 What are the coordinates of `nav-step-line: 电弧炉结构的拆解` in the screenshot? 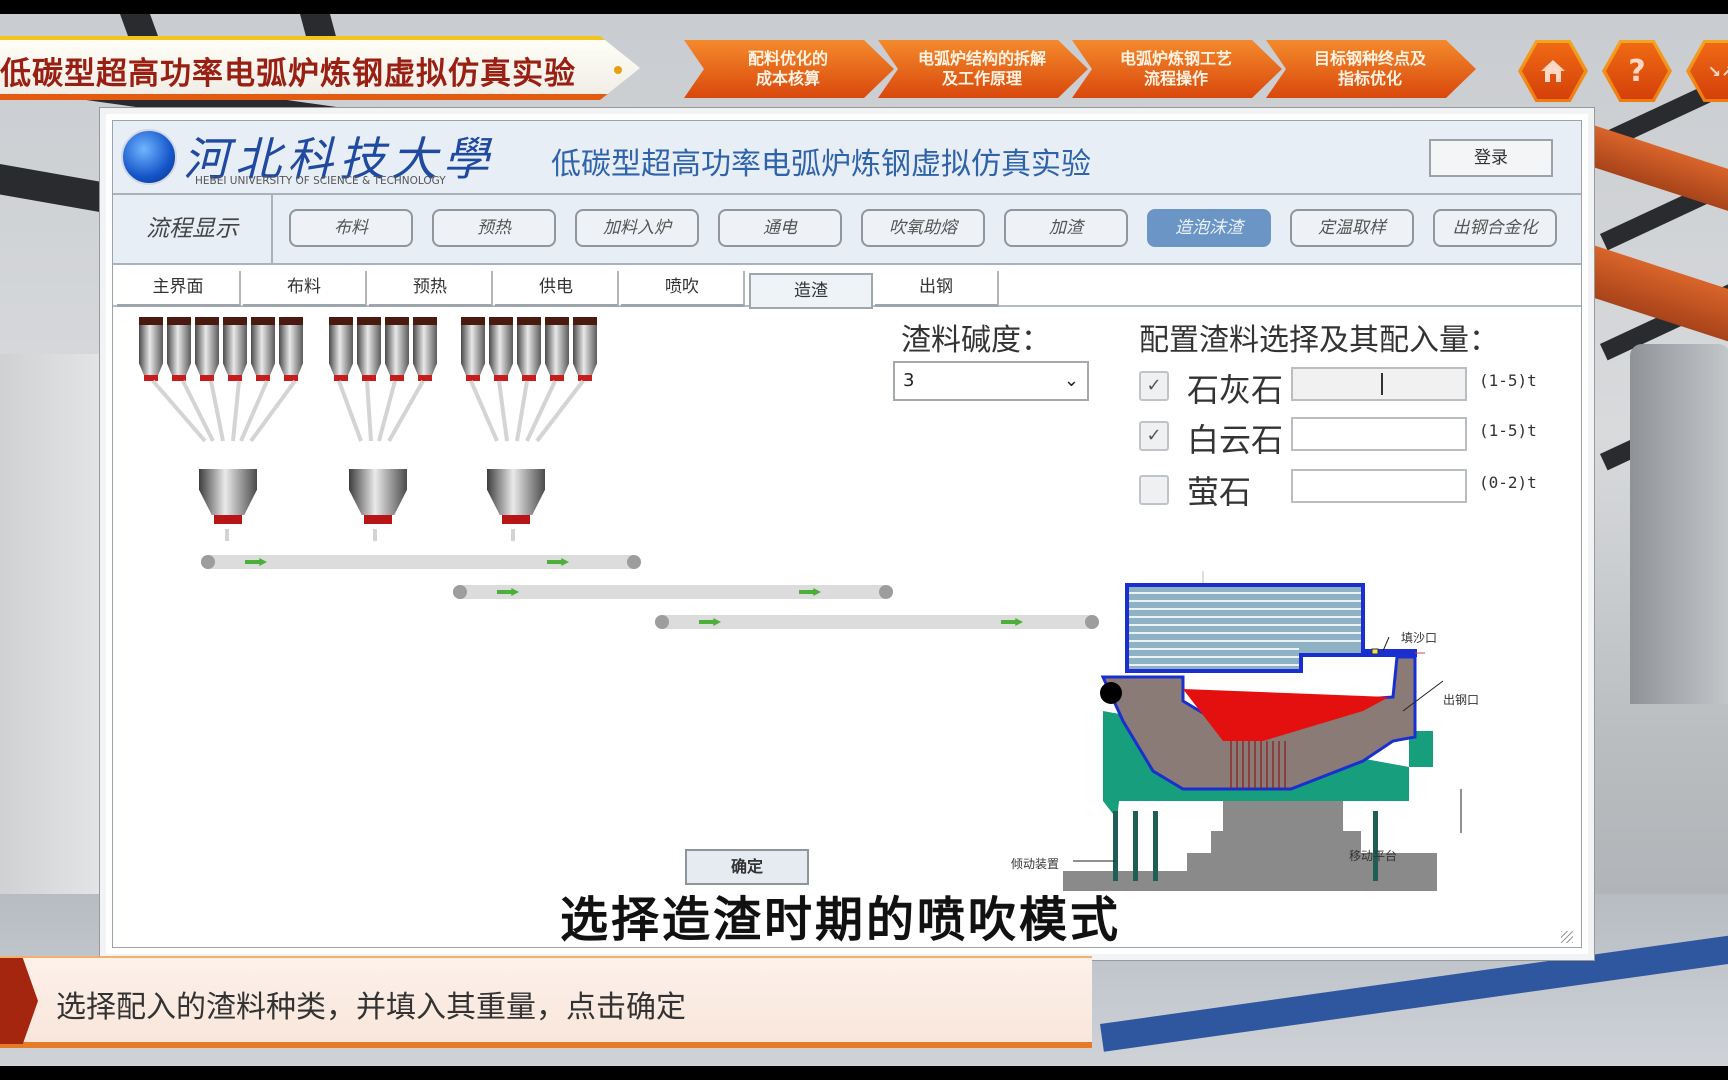 It's located at (981, 58).